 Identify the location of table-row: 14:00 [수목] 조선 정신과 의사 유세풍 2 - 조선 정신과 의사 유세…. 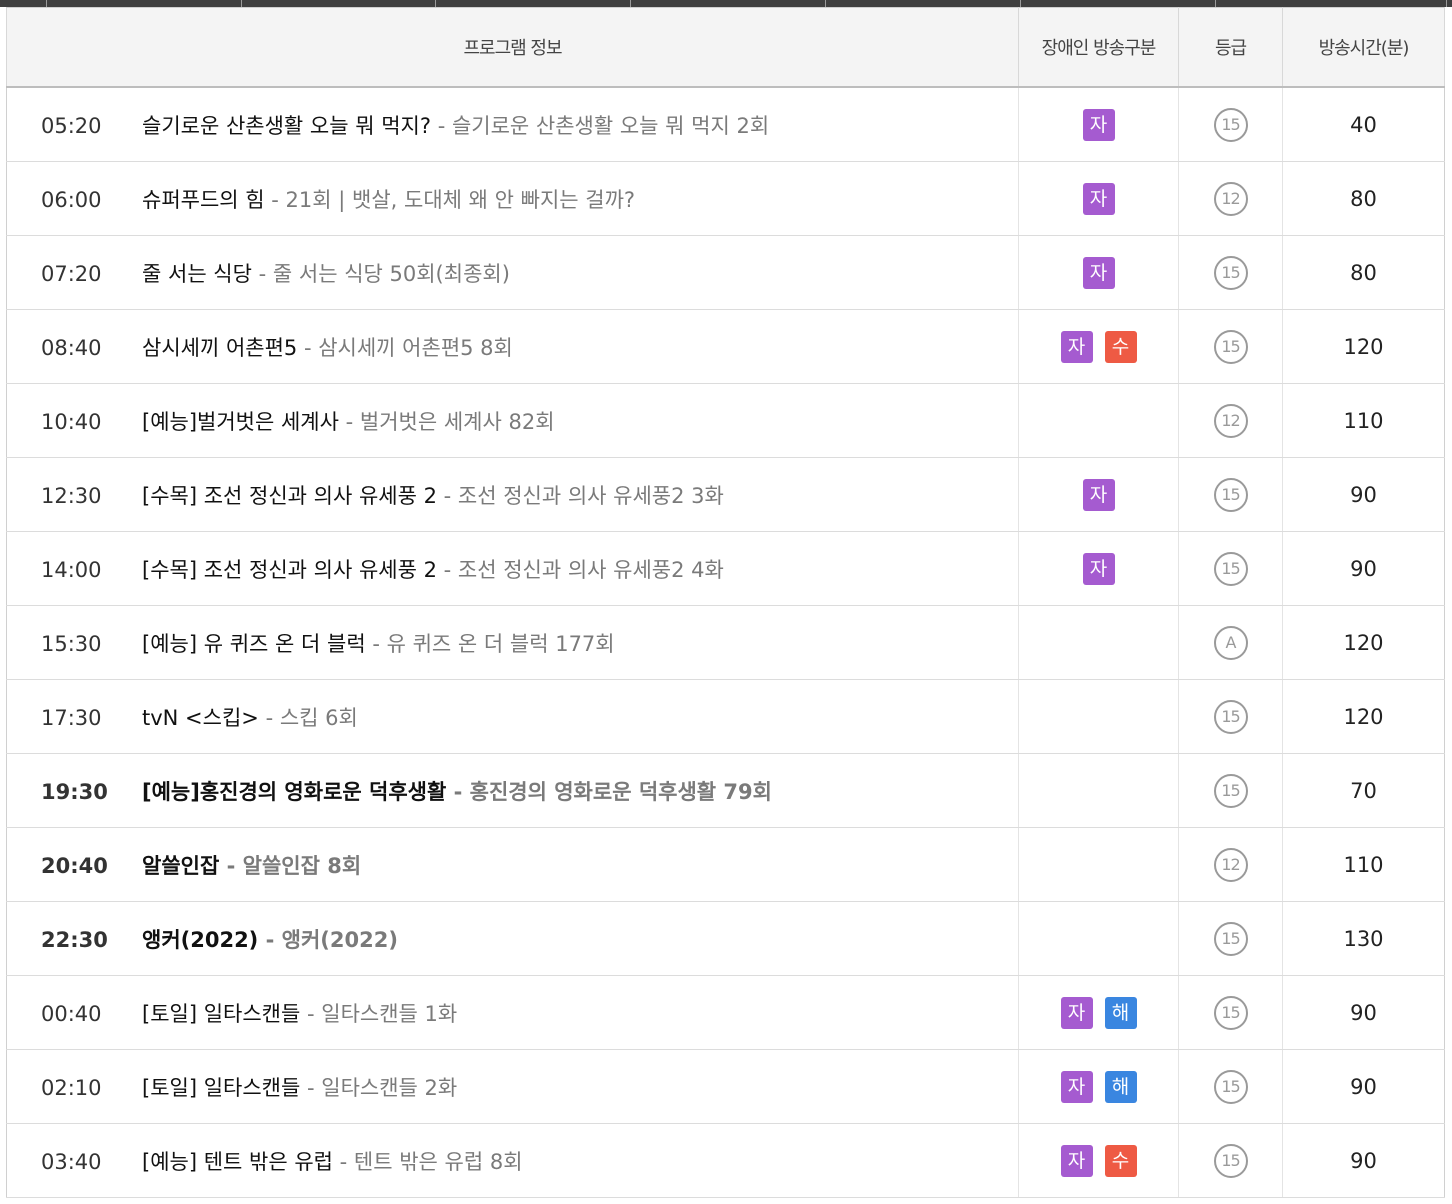
(725, 568).